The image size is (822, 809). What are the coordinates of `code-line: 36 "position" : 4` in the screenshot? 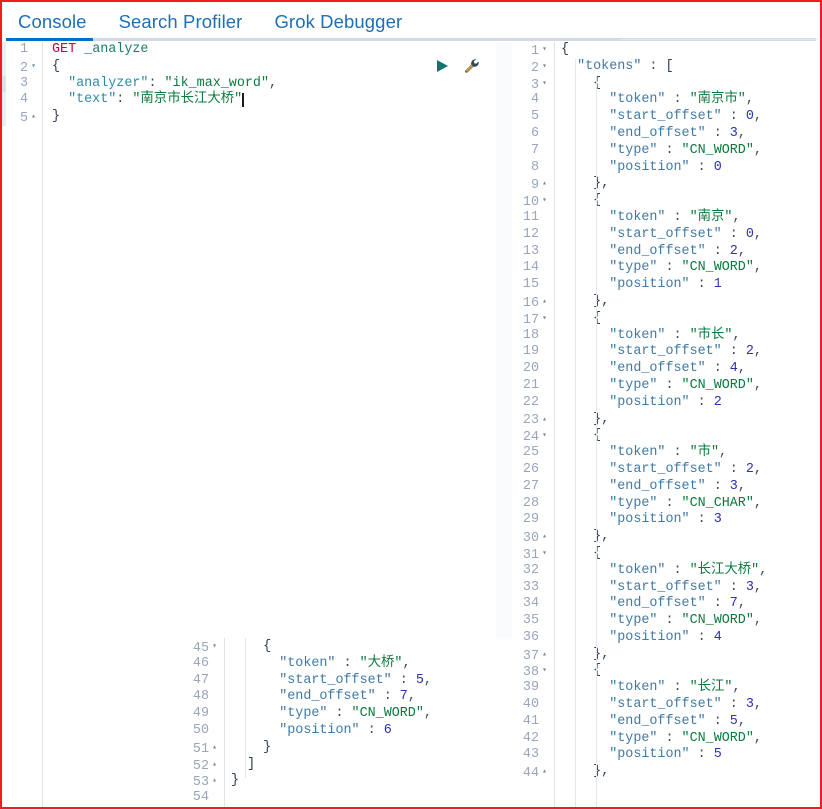 It's located at (666, 638).